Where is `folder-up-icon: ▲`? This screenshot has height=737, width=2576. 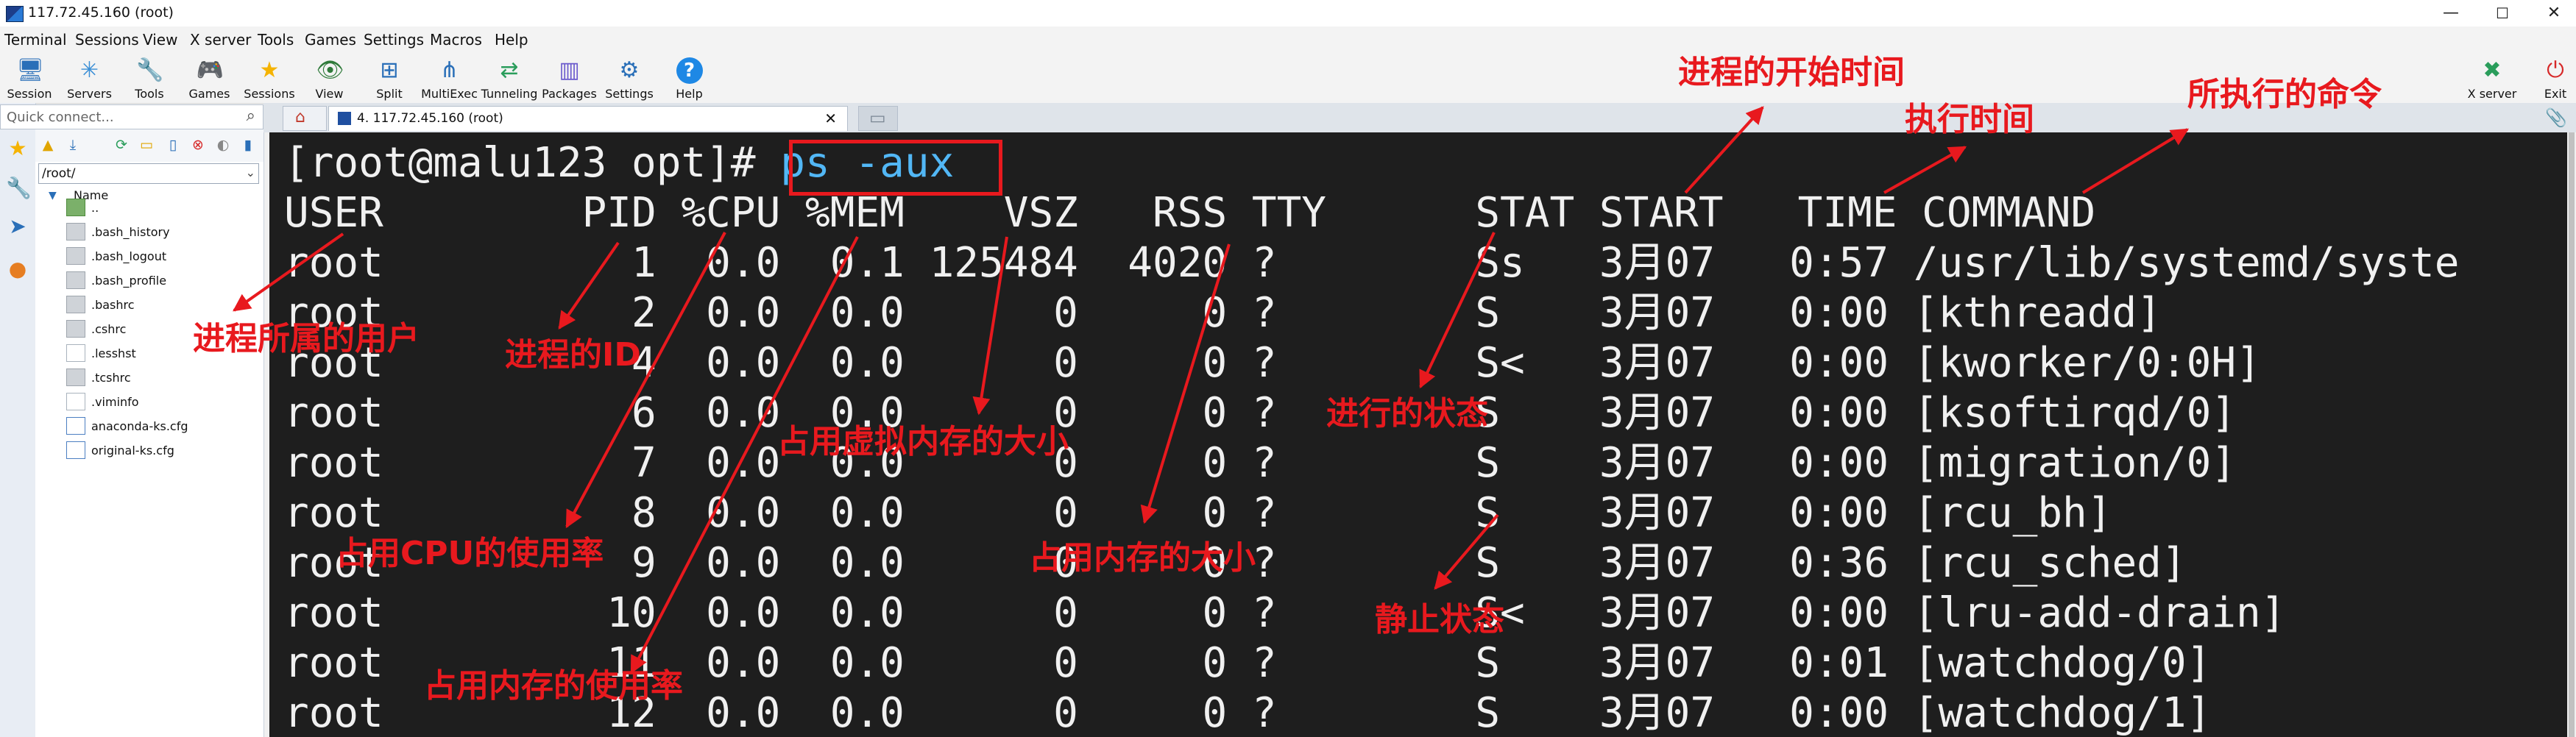
folder-up-icon: ▲ is located at coordinates (48, 145).